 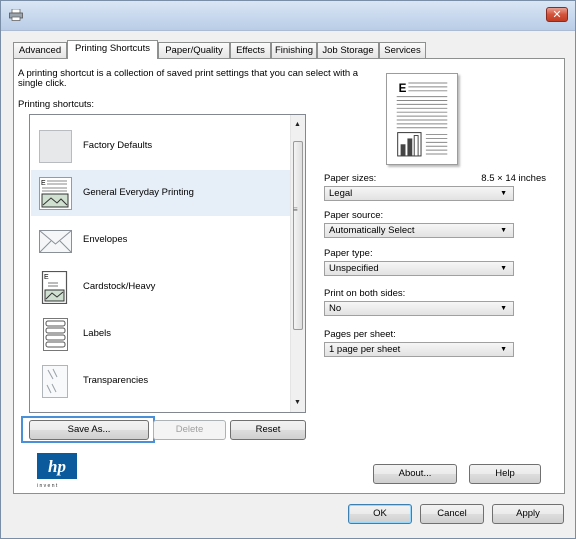 I want to click on printing-shortcuts-label: Printing shortcuts:, so click(x=56, y=104).